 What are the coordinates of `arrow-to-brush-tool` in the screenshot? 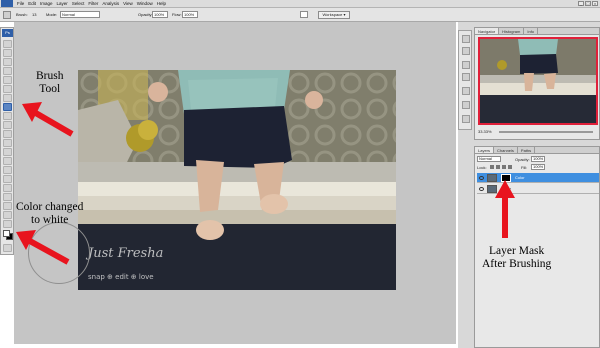 It's located at (48, 119).